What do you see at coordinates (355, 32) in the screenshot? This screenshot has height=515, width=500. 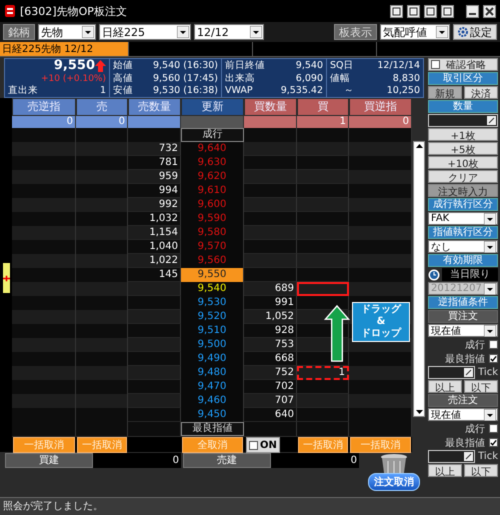 I see `board-display-button: 板表示` at bounding box center [355, 32].